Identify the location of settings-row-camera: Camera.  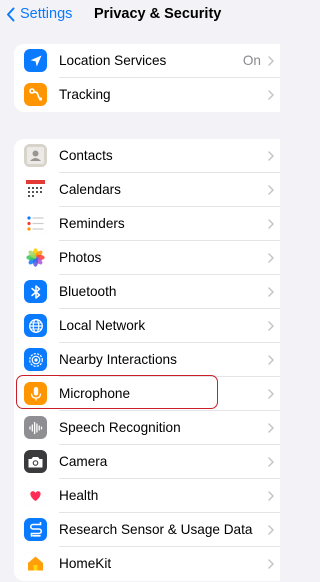
(147, 462).